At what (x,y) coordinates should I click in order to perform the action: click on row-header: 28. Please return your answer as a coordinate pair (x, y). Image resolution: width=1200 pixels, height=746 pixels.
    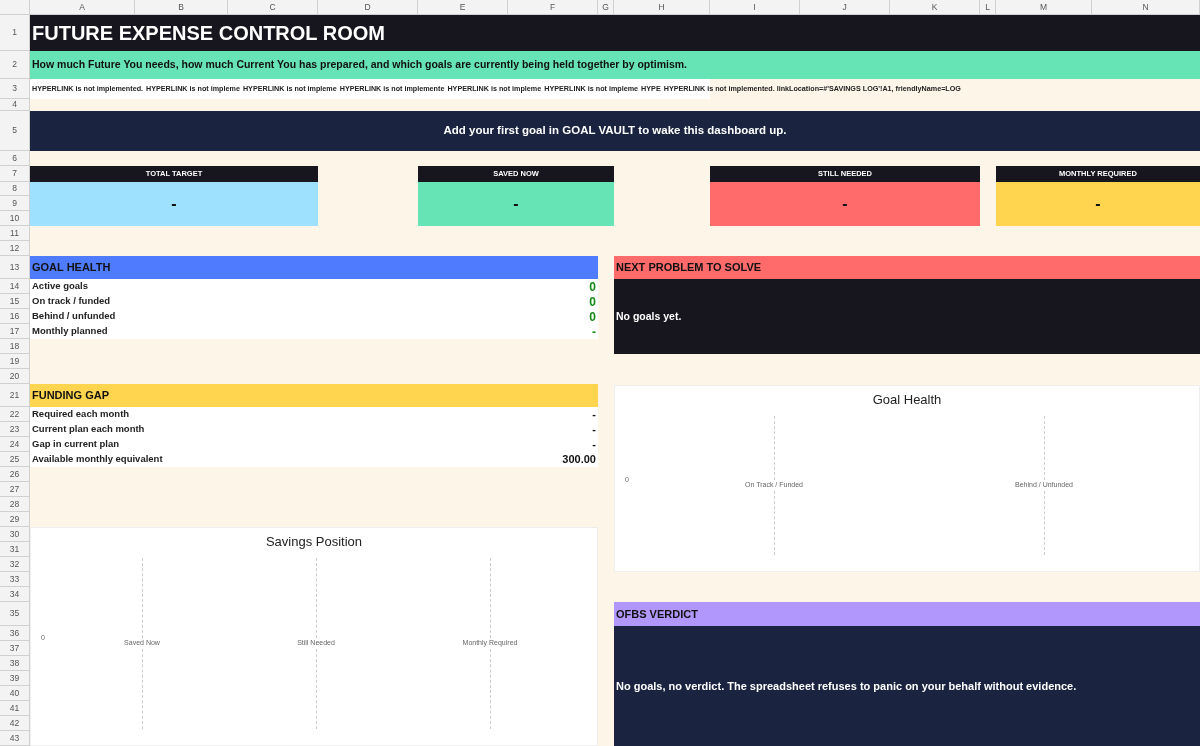
    Looking at the image, I should click on (15, 504).